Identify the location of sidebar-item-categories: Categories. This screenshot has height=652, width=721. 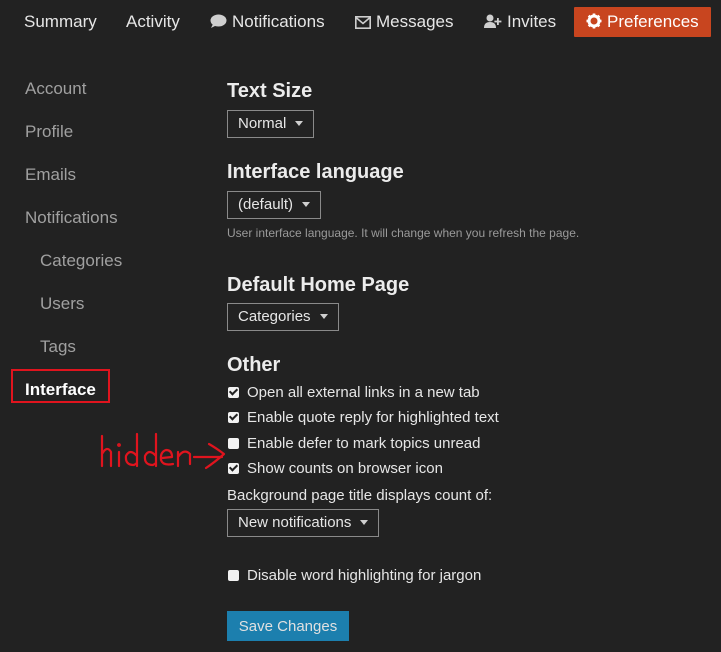
(81, 261).